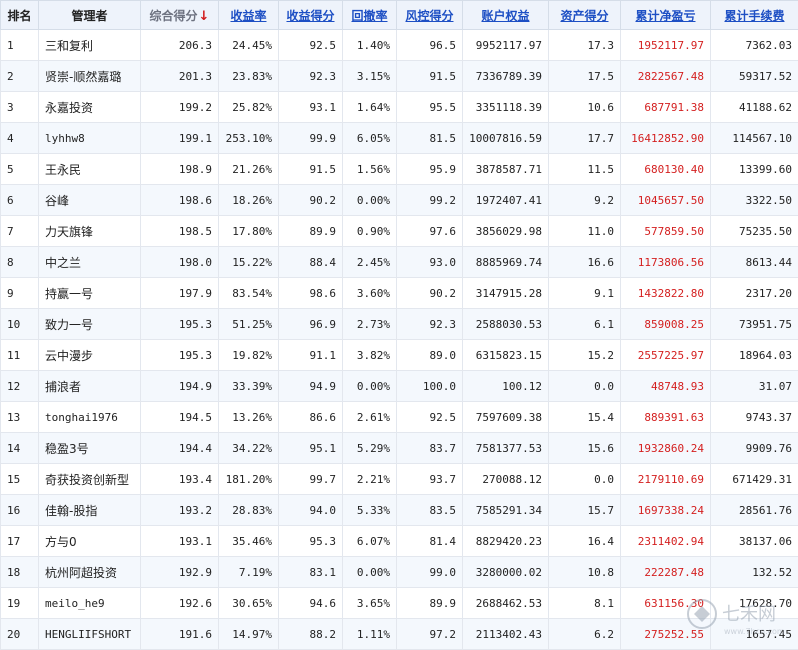 The height and width of the screenshot is (650, 798). What do you see at coordinates (506, 510) in the screenshot?
I see `cell-equity: 7585291.34` at bounding box center [506, 510].